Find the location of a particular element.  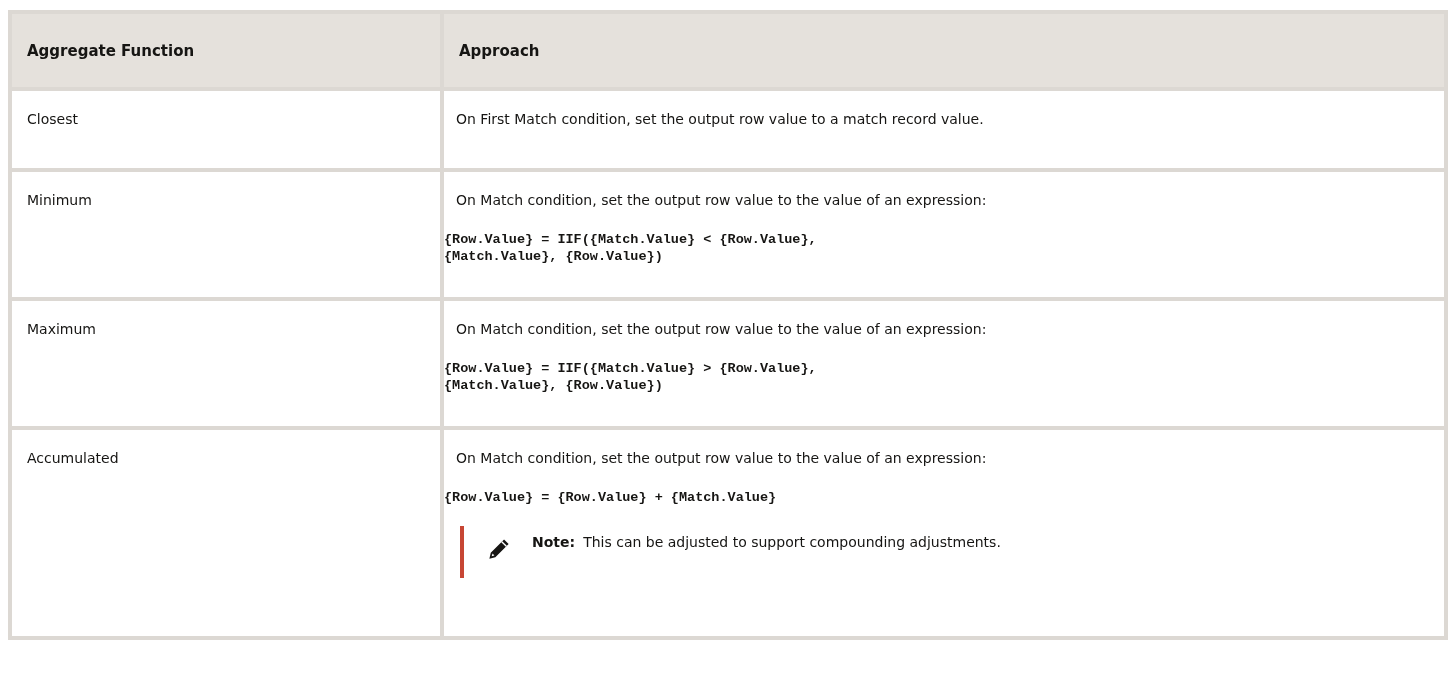

note-text: This can be adjusted to support compounding adjustments. is located at coordinates (792, 541).